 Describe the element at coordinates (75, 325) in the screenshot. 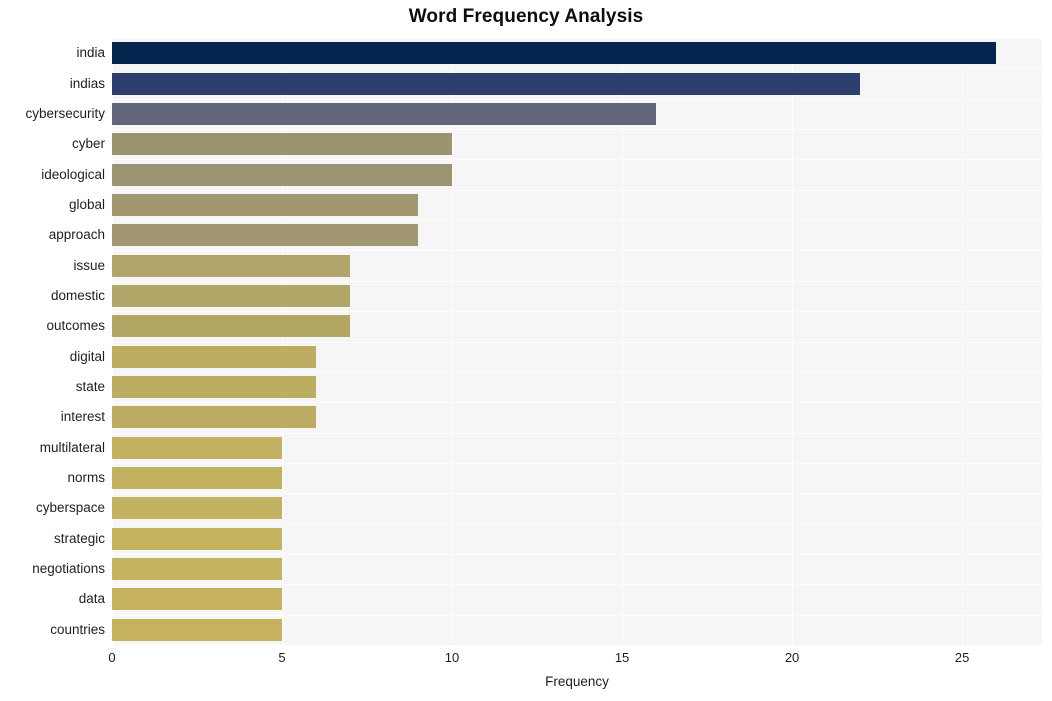

I see `y-axis-tick-label: outcomes` at that location.